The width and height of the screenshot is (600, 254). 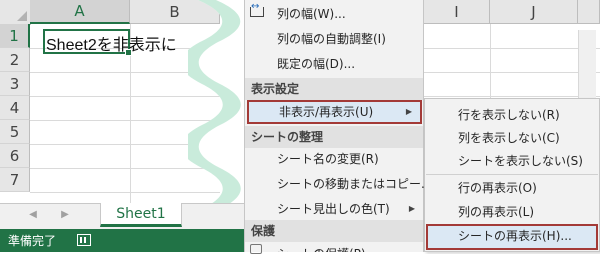 What do you see at coordinates (15, 156) in the screenshot?
I see `row-header-6: 6` at bounding box center [15, 156].